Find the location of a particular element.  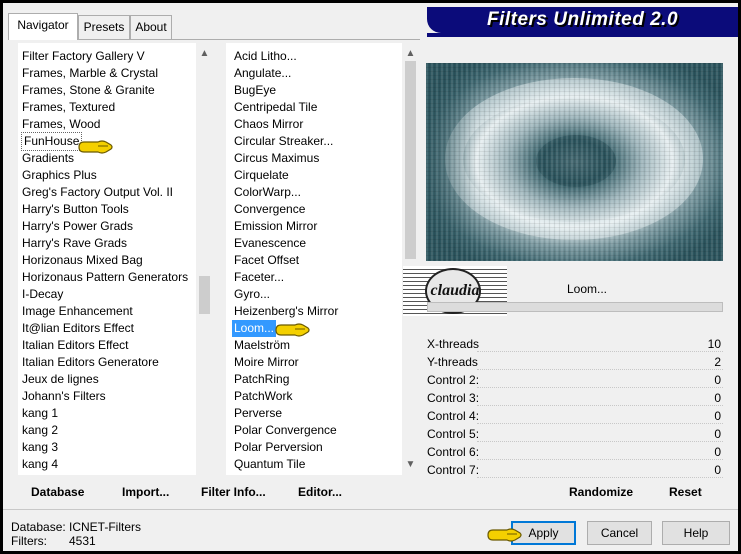

category-item: Frames, Stone & Granite is located at coordinates (88, 90).